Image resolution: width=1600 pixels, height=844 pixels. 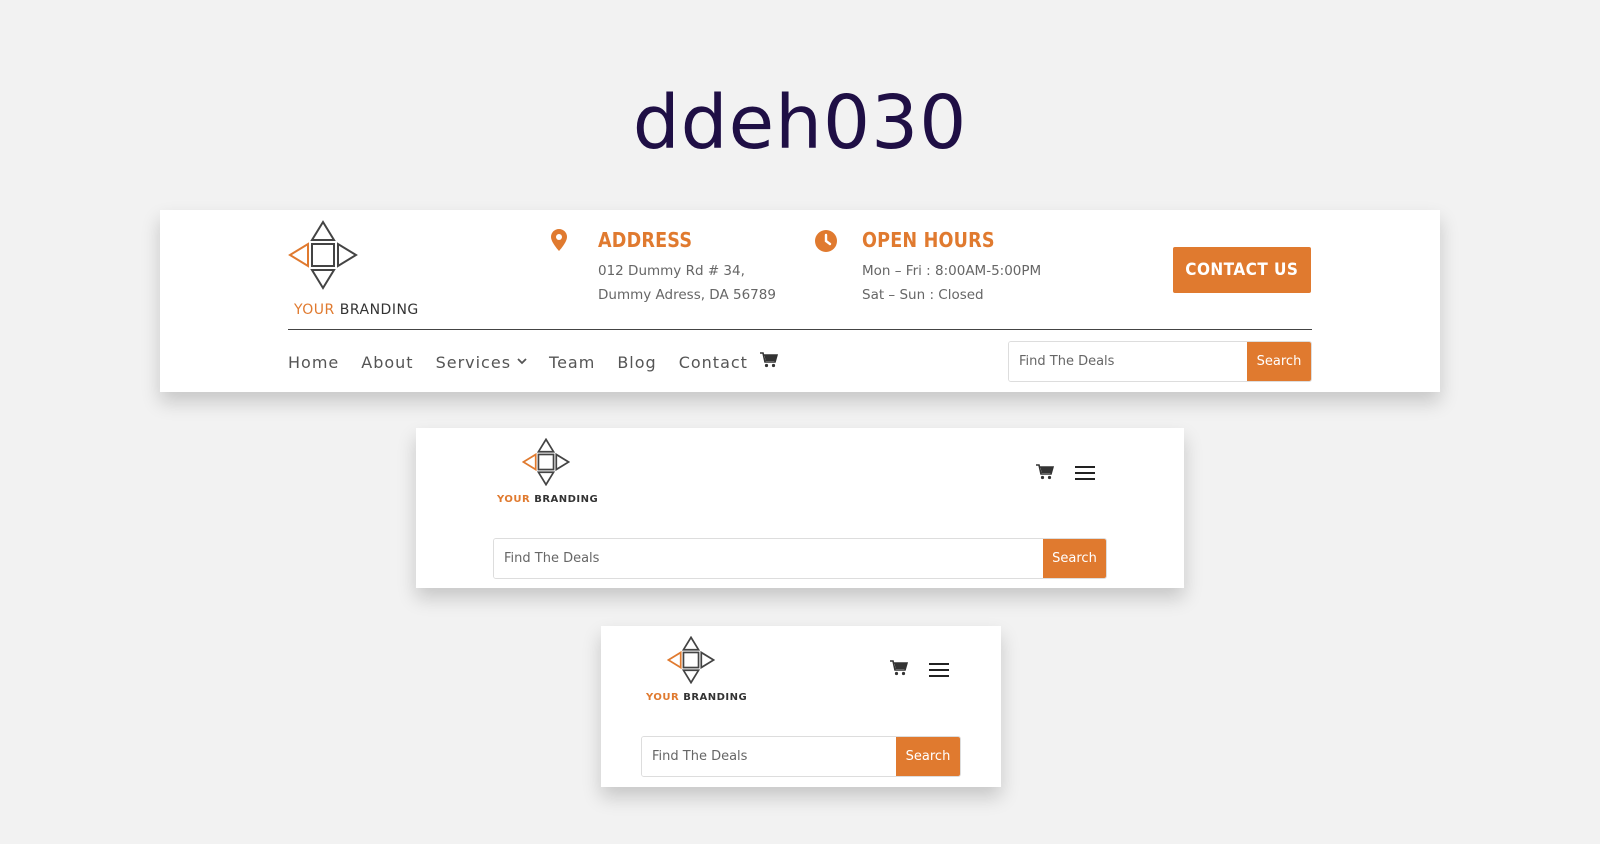 I want to click on contact-us-label: CONTACT US, so click(x=1242, y=270).